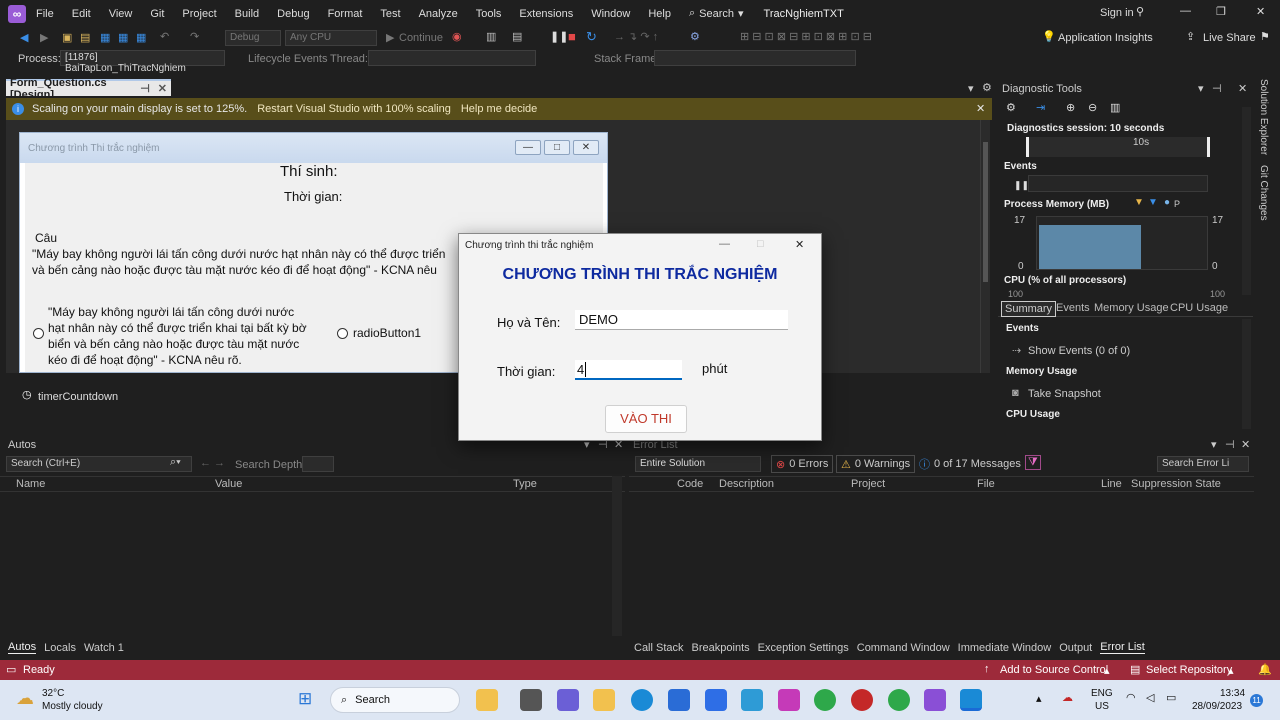  I want to click on active-app-icon, so click(971, 700).